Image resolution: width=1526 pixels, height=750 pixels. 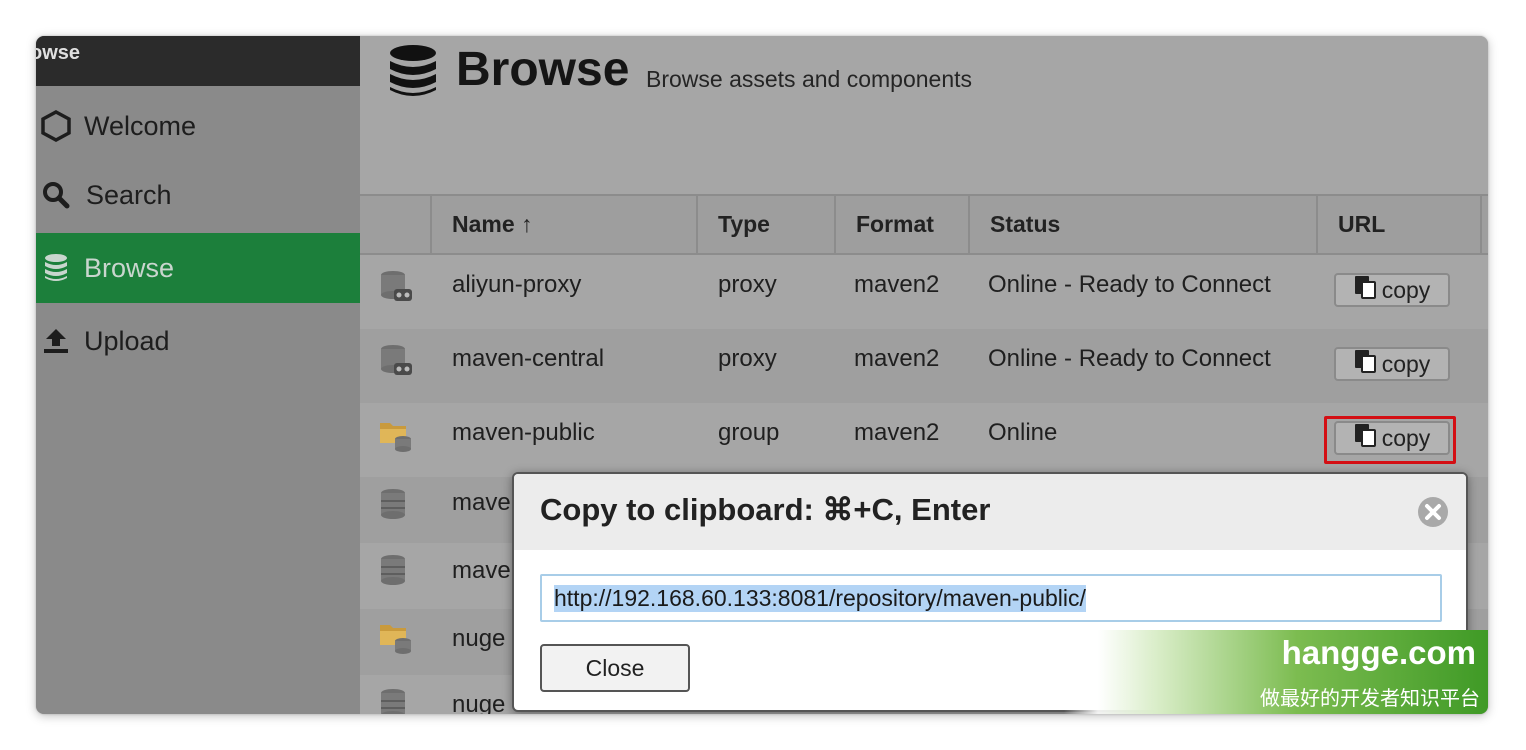 I want to click on sidebar-item-label: Upload, so click(x=127, y=340).